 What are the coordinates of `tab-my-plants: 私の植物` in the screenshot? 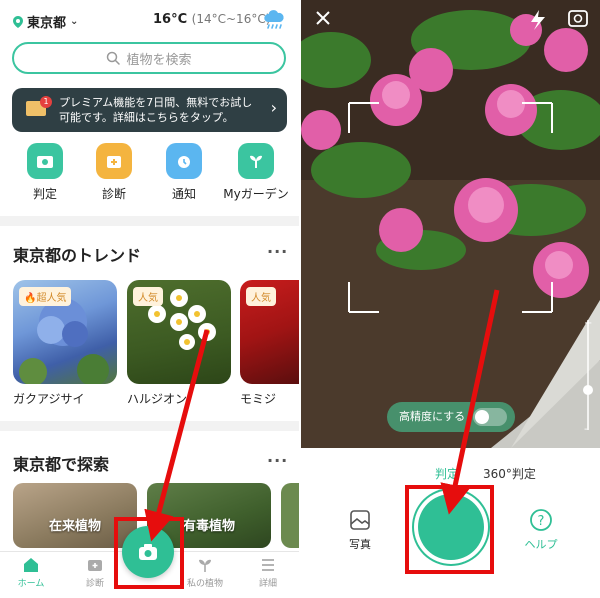 It's located at (205, 572).